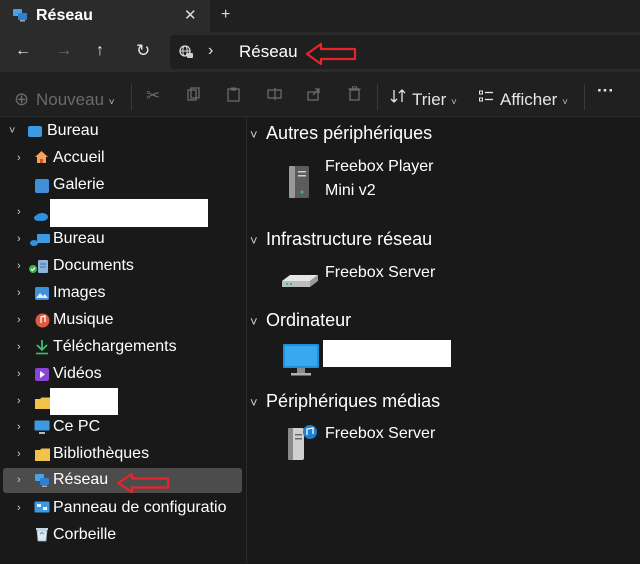 The width and height of the screenshot is (640, 564). Describe the element at coordinates (77, 373) in the screenshot. I see `sidebar-item-label: Vidéos` at that location.